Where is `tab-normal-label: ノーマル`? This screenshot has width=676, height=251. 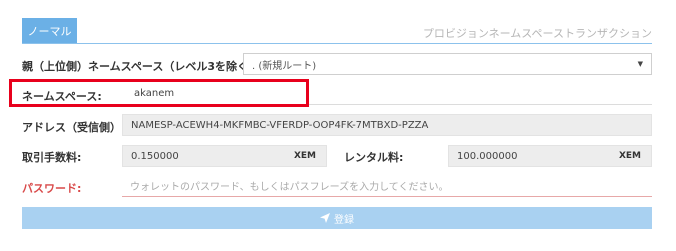
tab-normal-label: ノーマル is located at coordinates (49, 31).